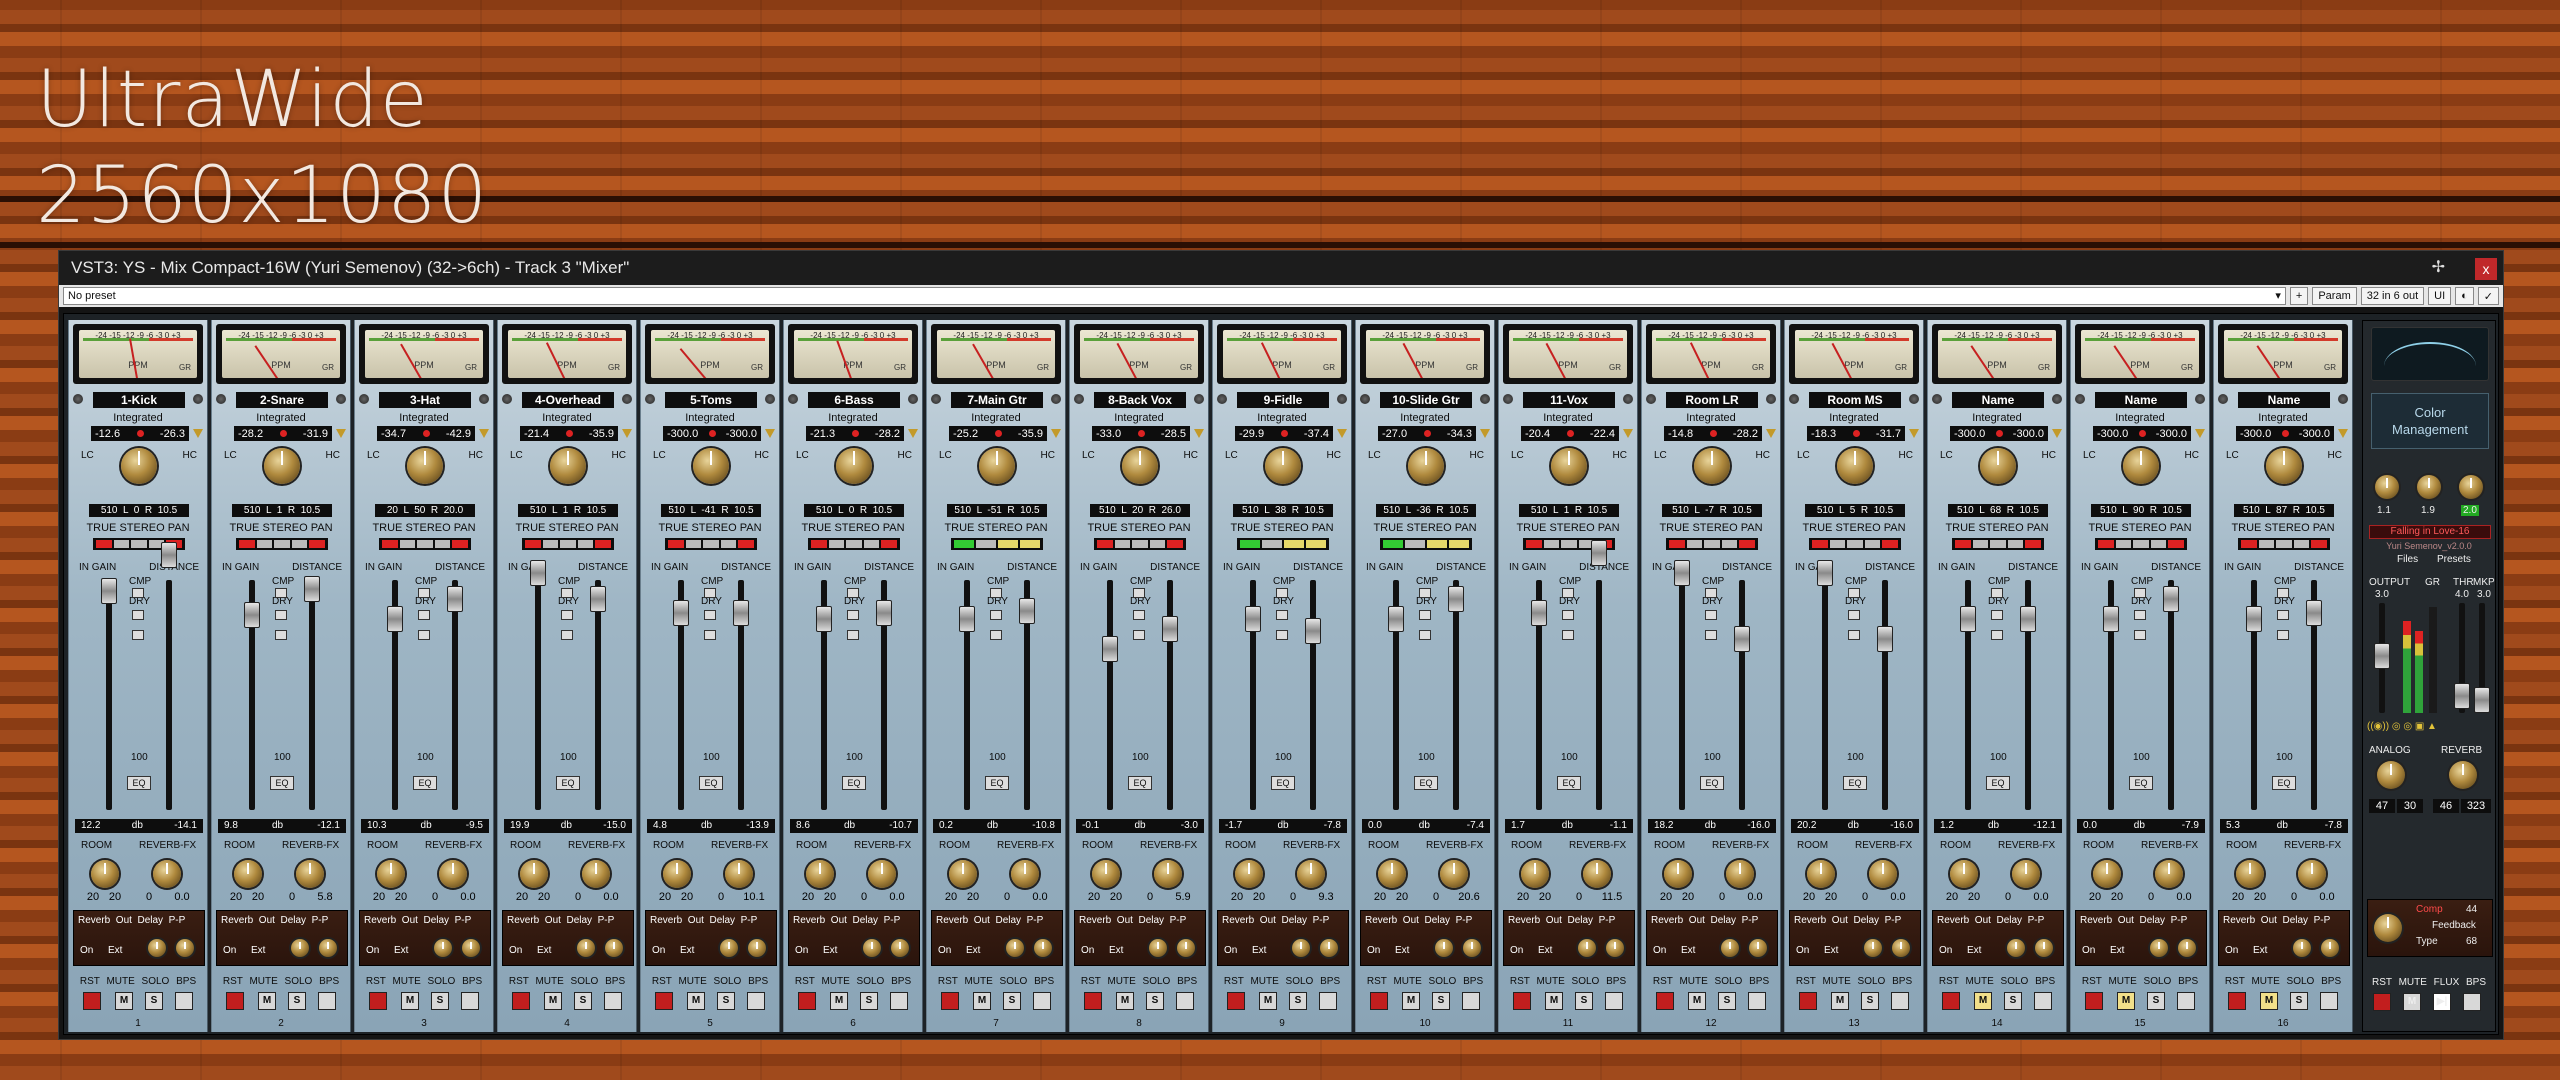 The image size is (2560, 1080). Describe the element at coordinates (1426, 400) in the screenshot. I see `track-name: 10-Slide Gtr` at that location.